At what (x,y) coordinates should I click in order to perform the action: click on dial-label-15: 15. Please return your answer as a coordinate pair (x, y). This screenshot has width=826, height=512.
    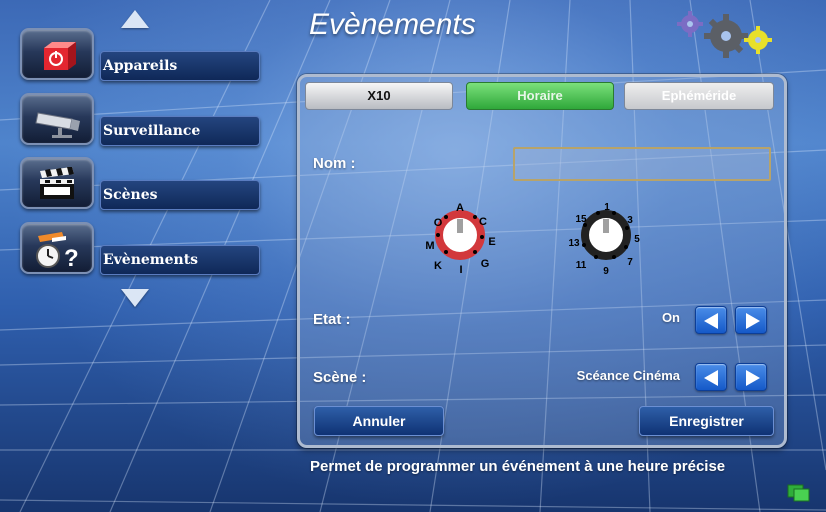
    Looking at the image, I should click on (581, 219).